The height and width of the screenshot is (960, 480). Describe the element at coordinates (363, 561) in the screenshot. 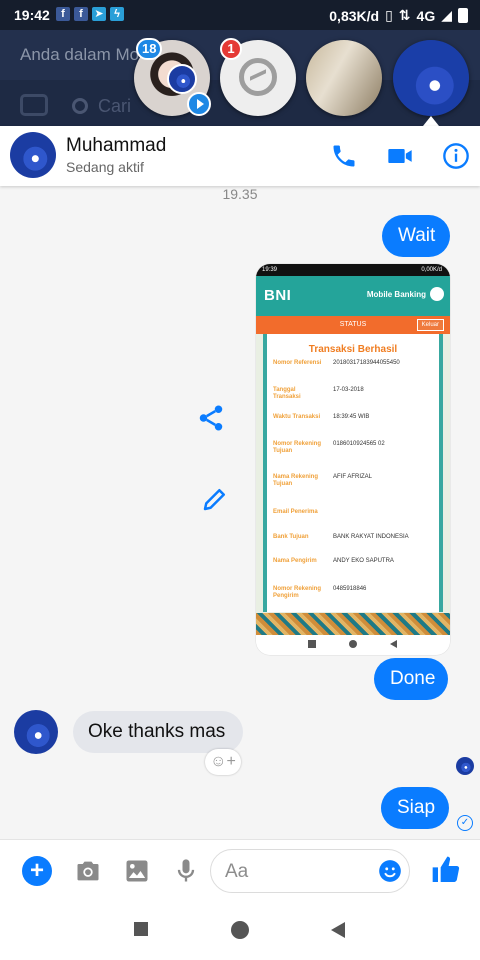

I see `receipt-value: ANDY EKO SAPUTRA` at that location.